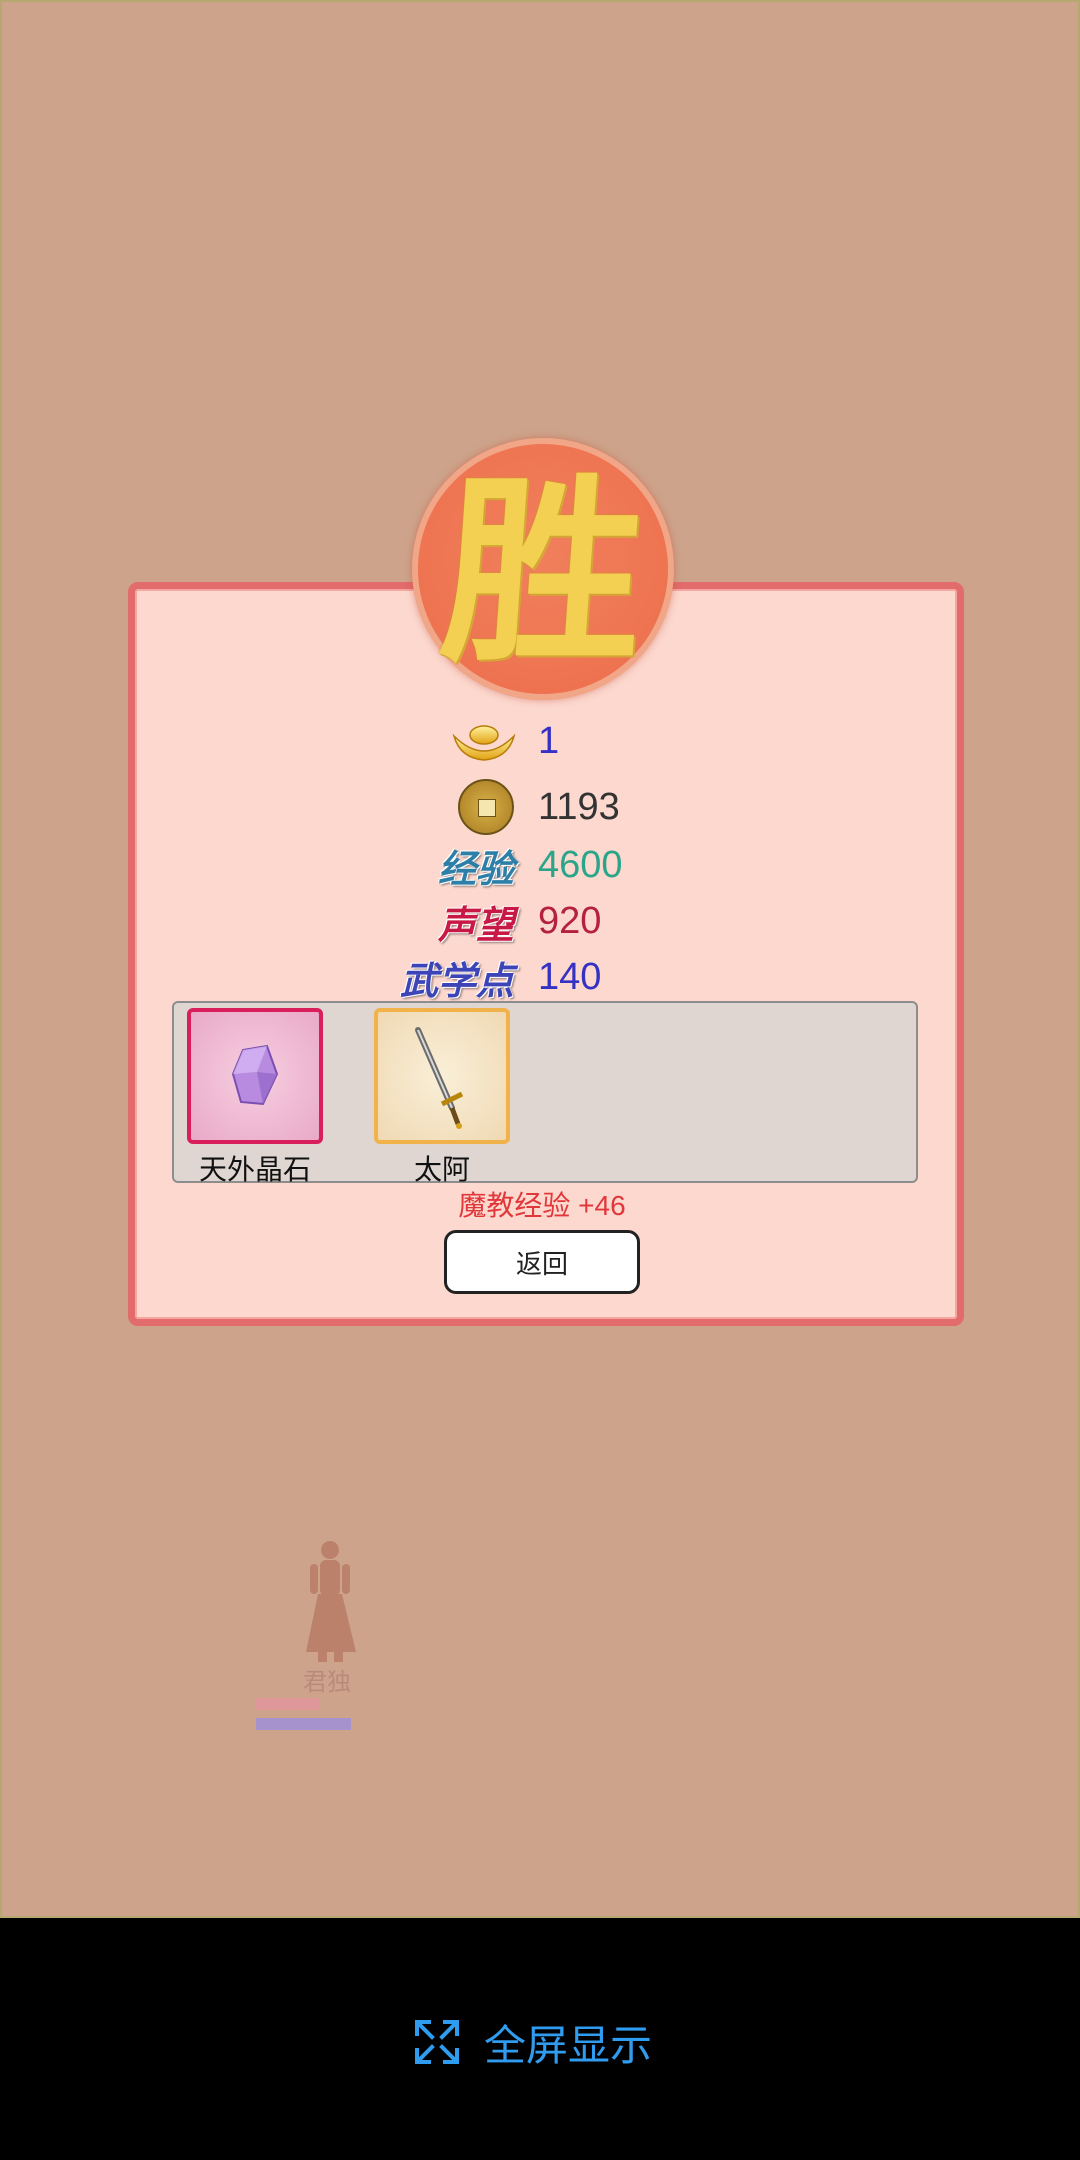 The height and width of the screenshot is (2160, 1080). I want to click on martial-points-label: 武学点, so click(456, 980).